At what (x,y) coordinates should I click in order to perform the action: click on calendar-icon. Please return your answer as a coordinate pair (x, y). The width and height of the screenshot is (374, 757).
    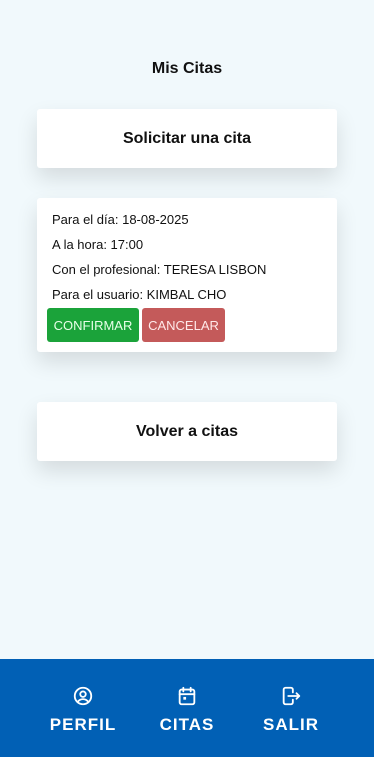
    Looking at the image, I should click on (187, 696).